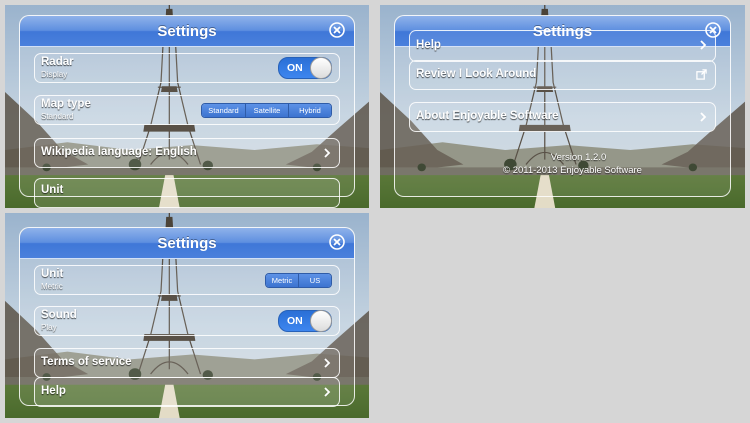  I want to click on radar-toggle-label: ON, so click(295, 68).